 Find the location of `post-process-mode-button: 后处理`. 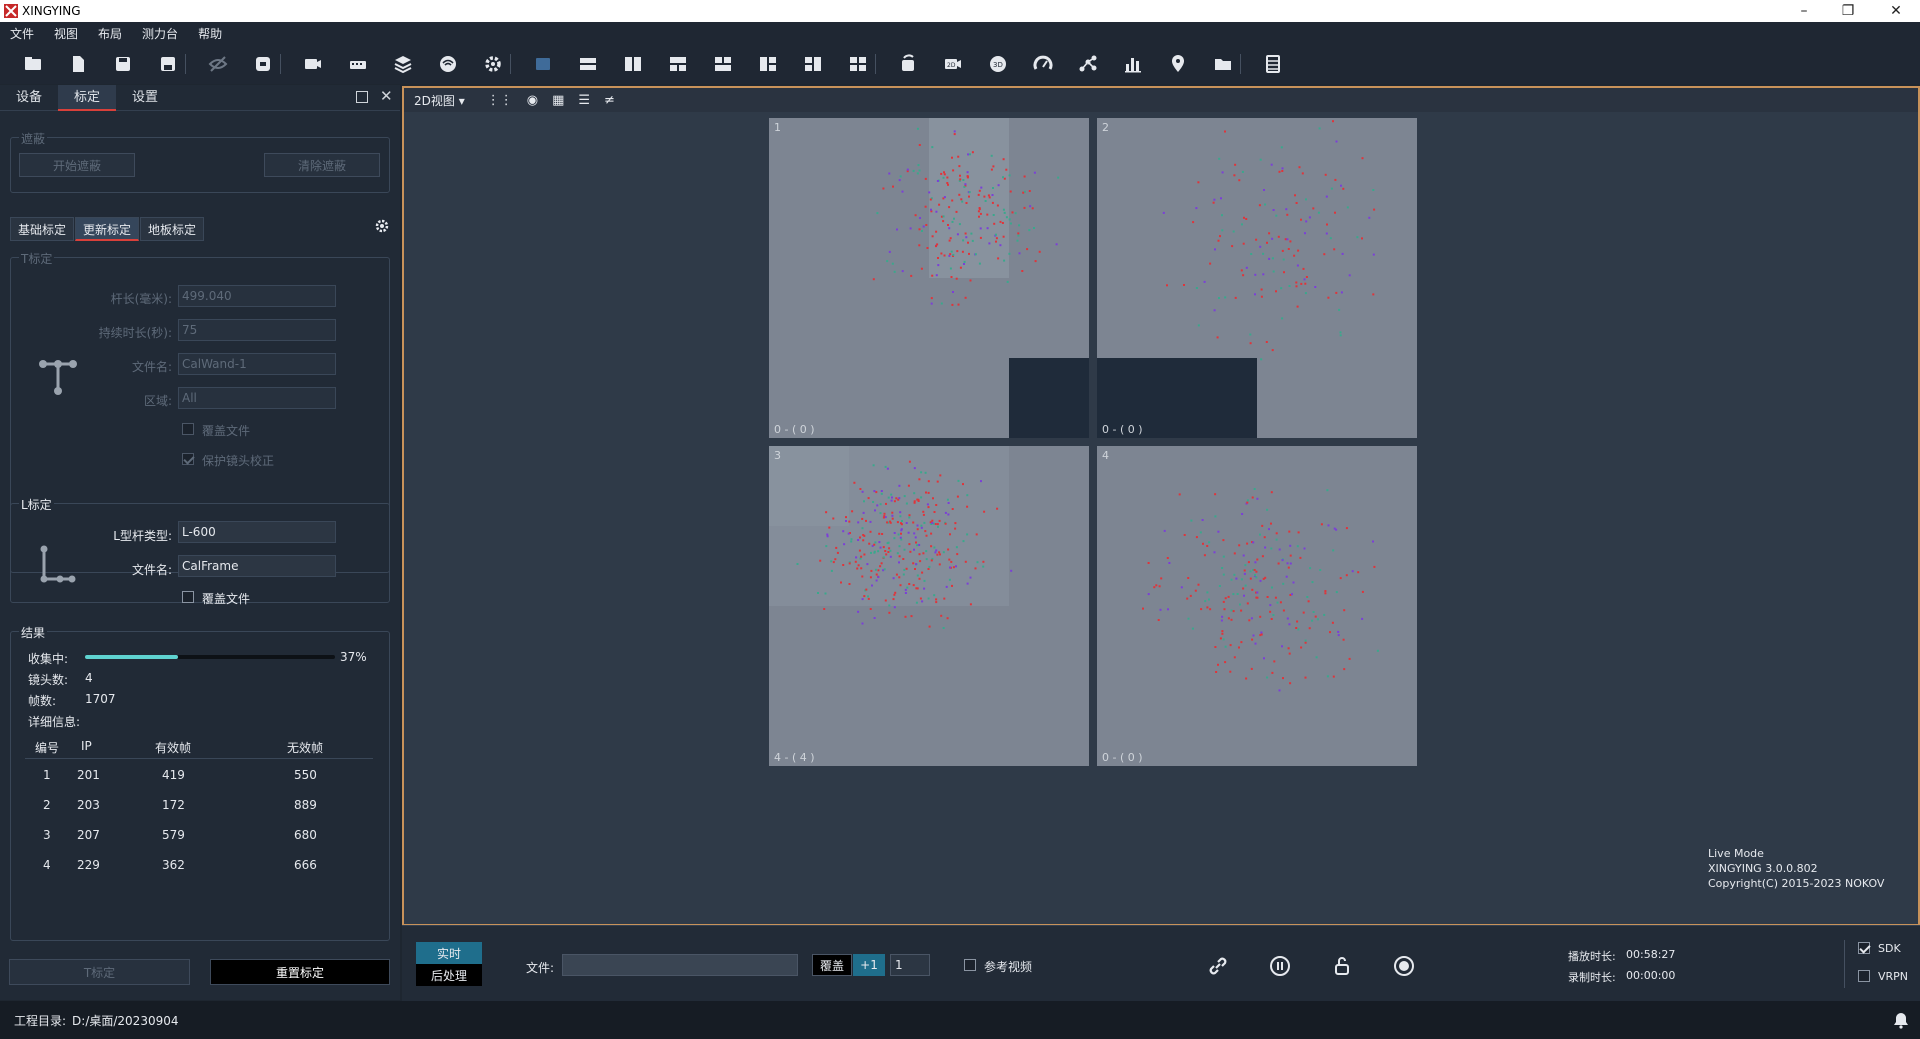

post-process-mode-button: 后处理 is located at coordinates (449, 975).